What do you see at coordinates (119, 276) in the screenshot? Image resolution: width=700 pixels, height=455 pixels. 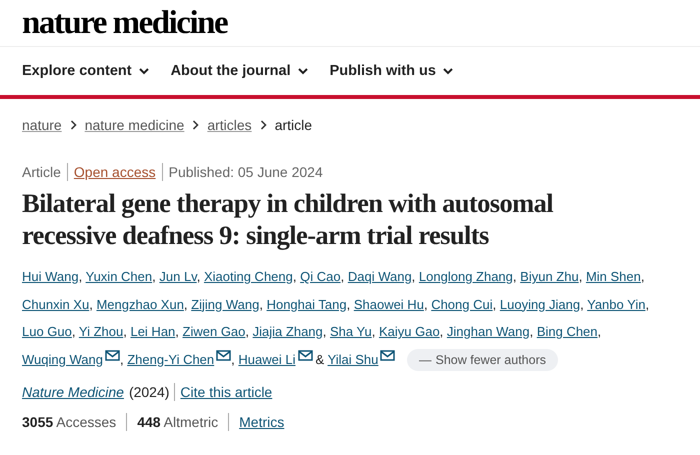 I see `author-link: Yuxin Chen` at bounding box center [119, 276].